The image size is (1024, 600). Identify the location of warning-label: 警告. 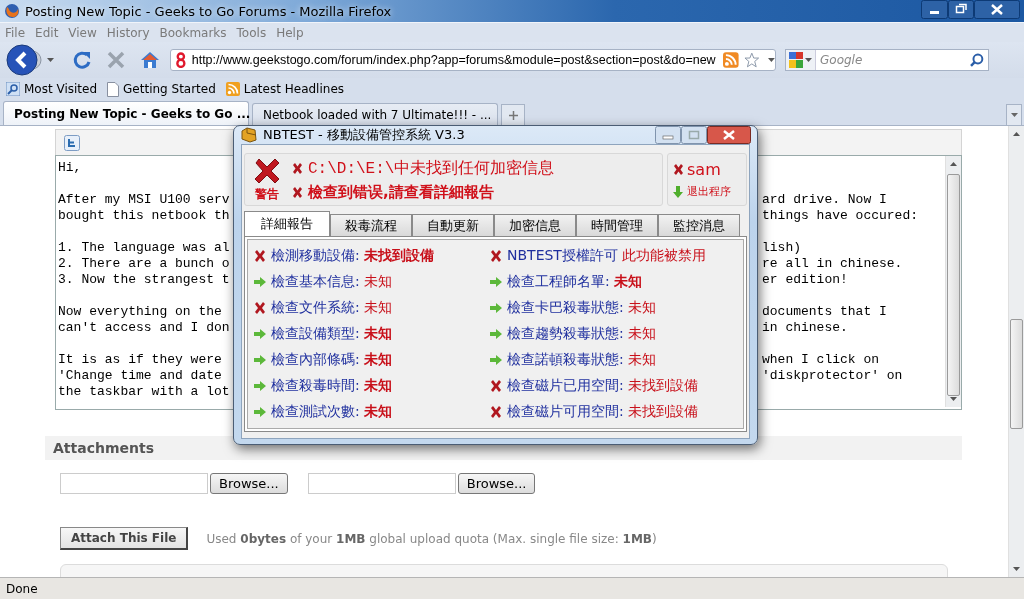
(267, 194).